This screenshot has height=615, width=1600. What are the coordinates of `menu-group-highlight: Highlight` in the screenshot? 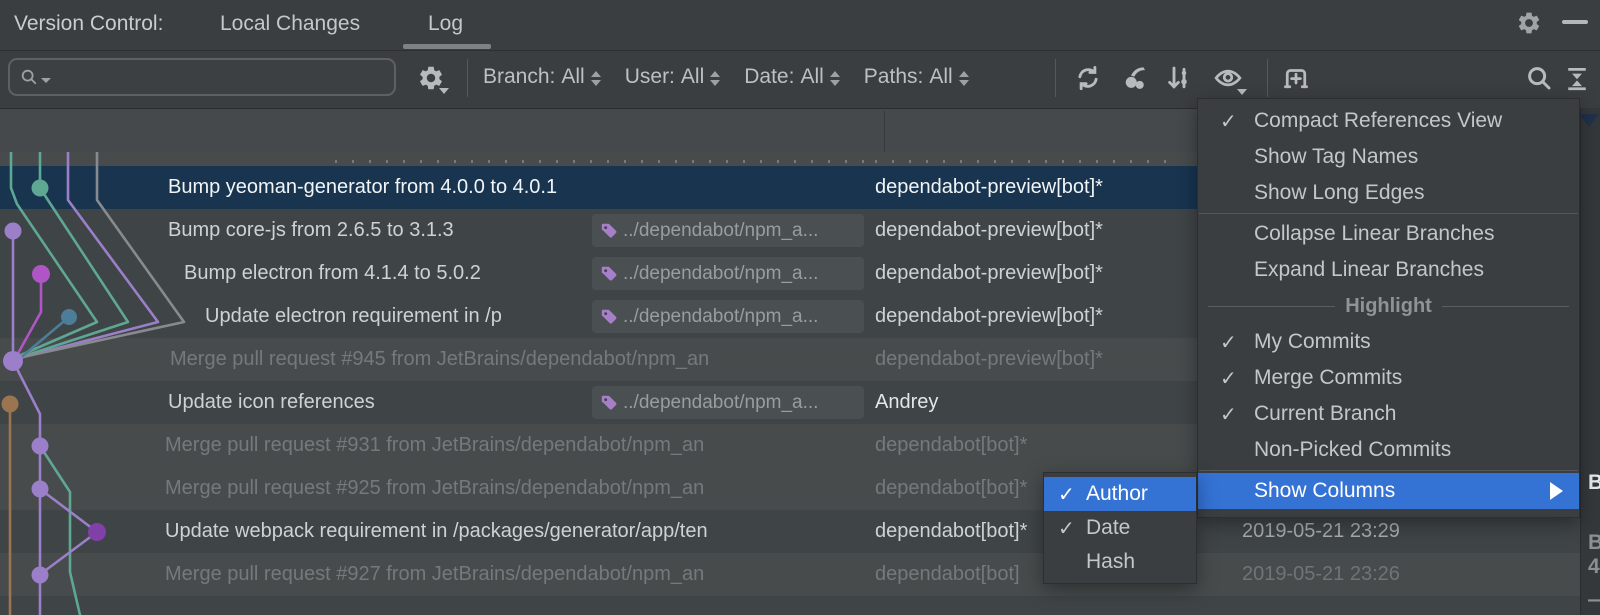 It's located at (1388, 306).